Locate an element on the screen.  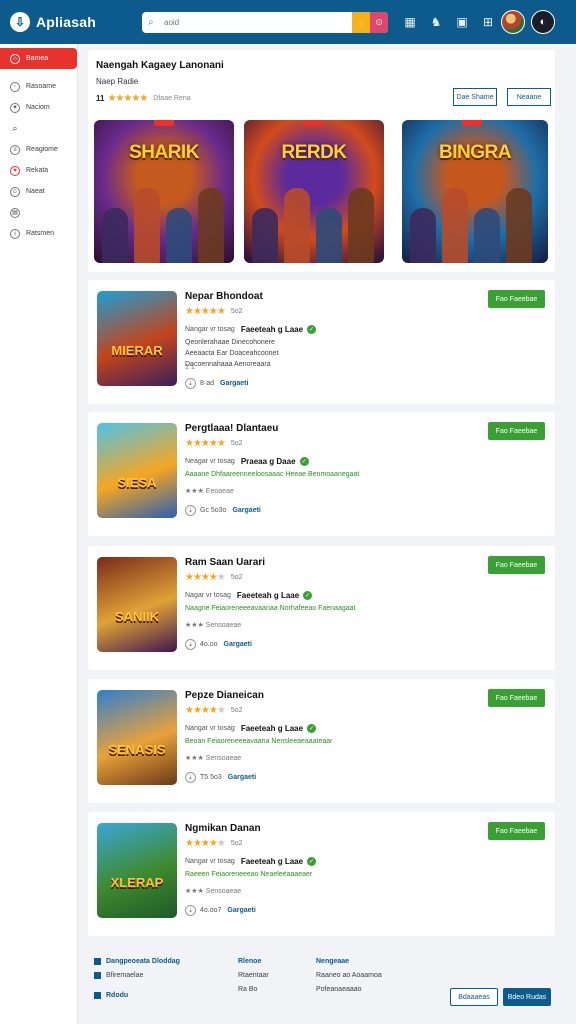
game-thumbnail-title: SIESA is located at coordinates (137, 482).